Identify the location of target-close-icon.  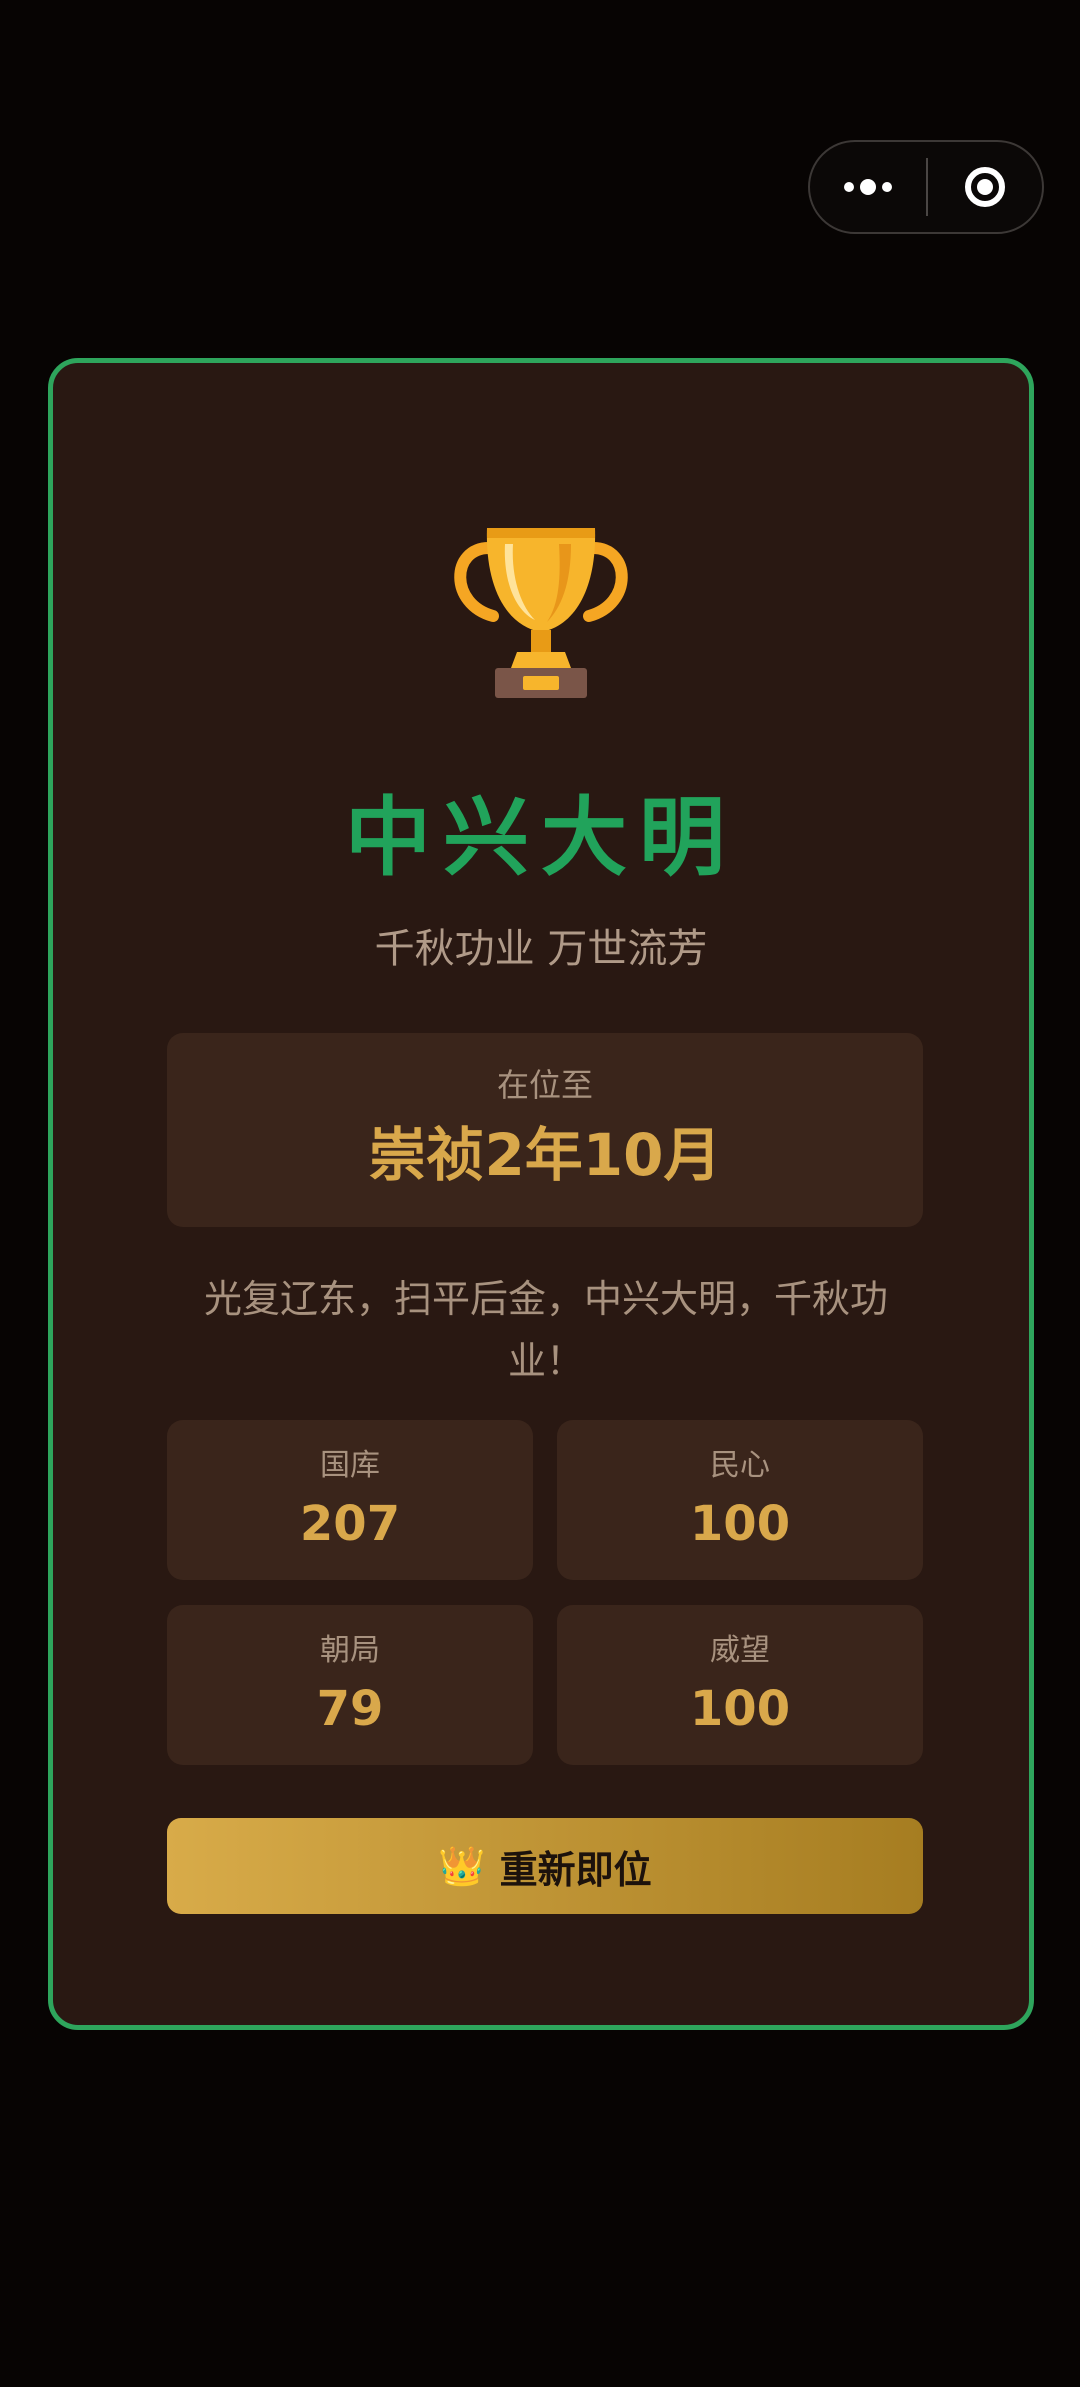
(985, 187).